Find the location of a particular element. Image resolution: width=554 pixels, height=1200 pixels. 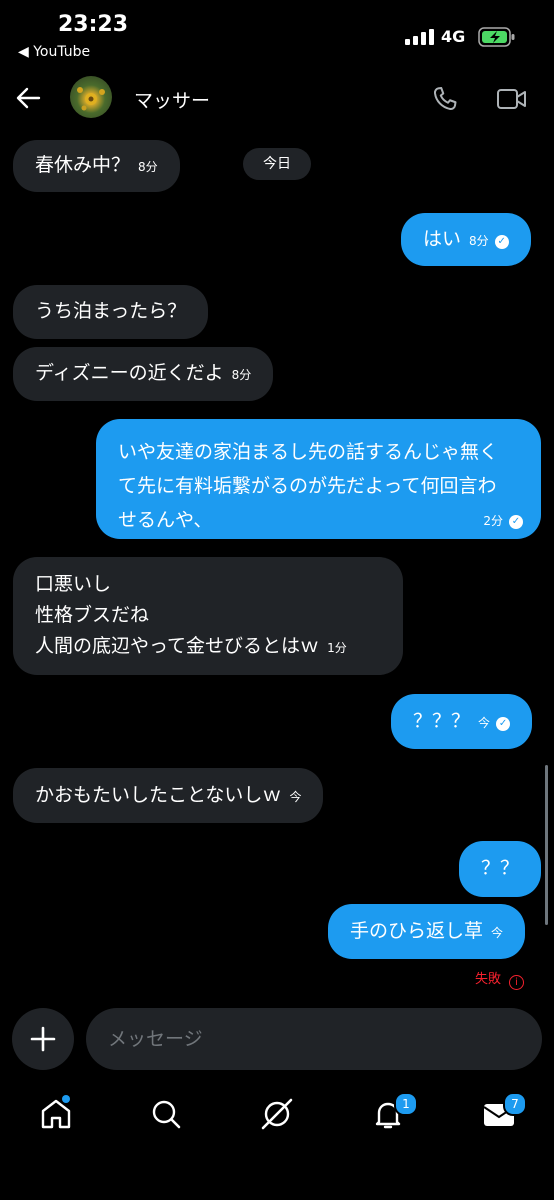

nav-notifications: 1 is located at coordinates (393, 1113).